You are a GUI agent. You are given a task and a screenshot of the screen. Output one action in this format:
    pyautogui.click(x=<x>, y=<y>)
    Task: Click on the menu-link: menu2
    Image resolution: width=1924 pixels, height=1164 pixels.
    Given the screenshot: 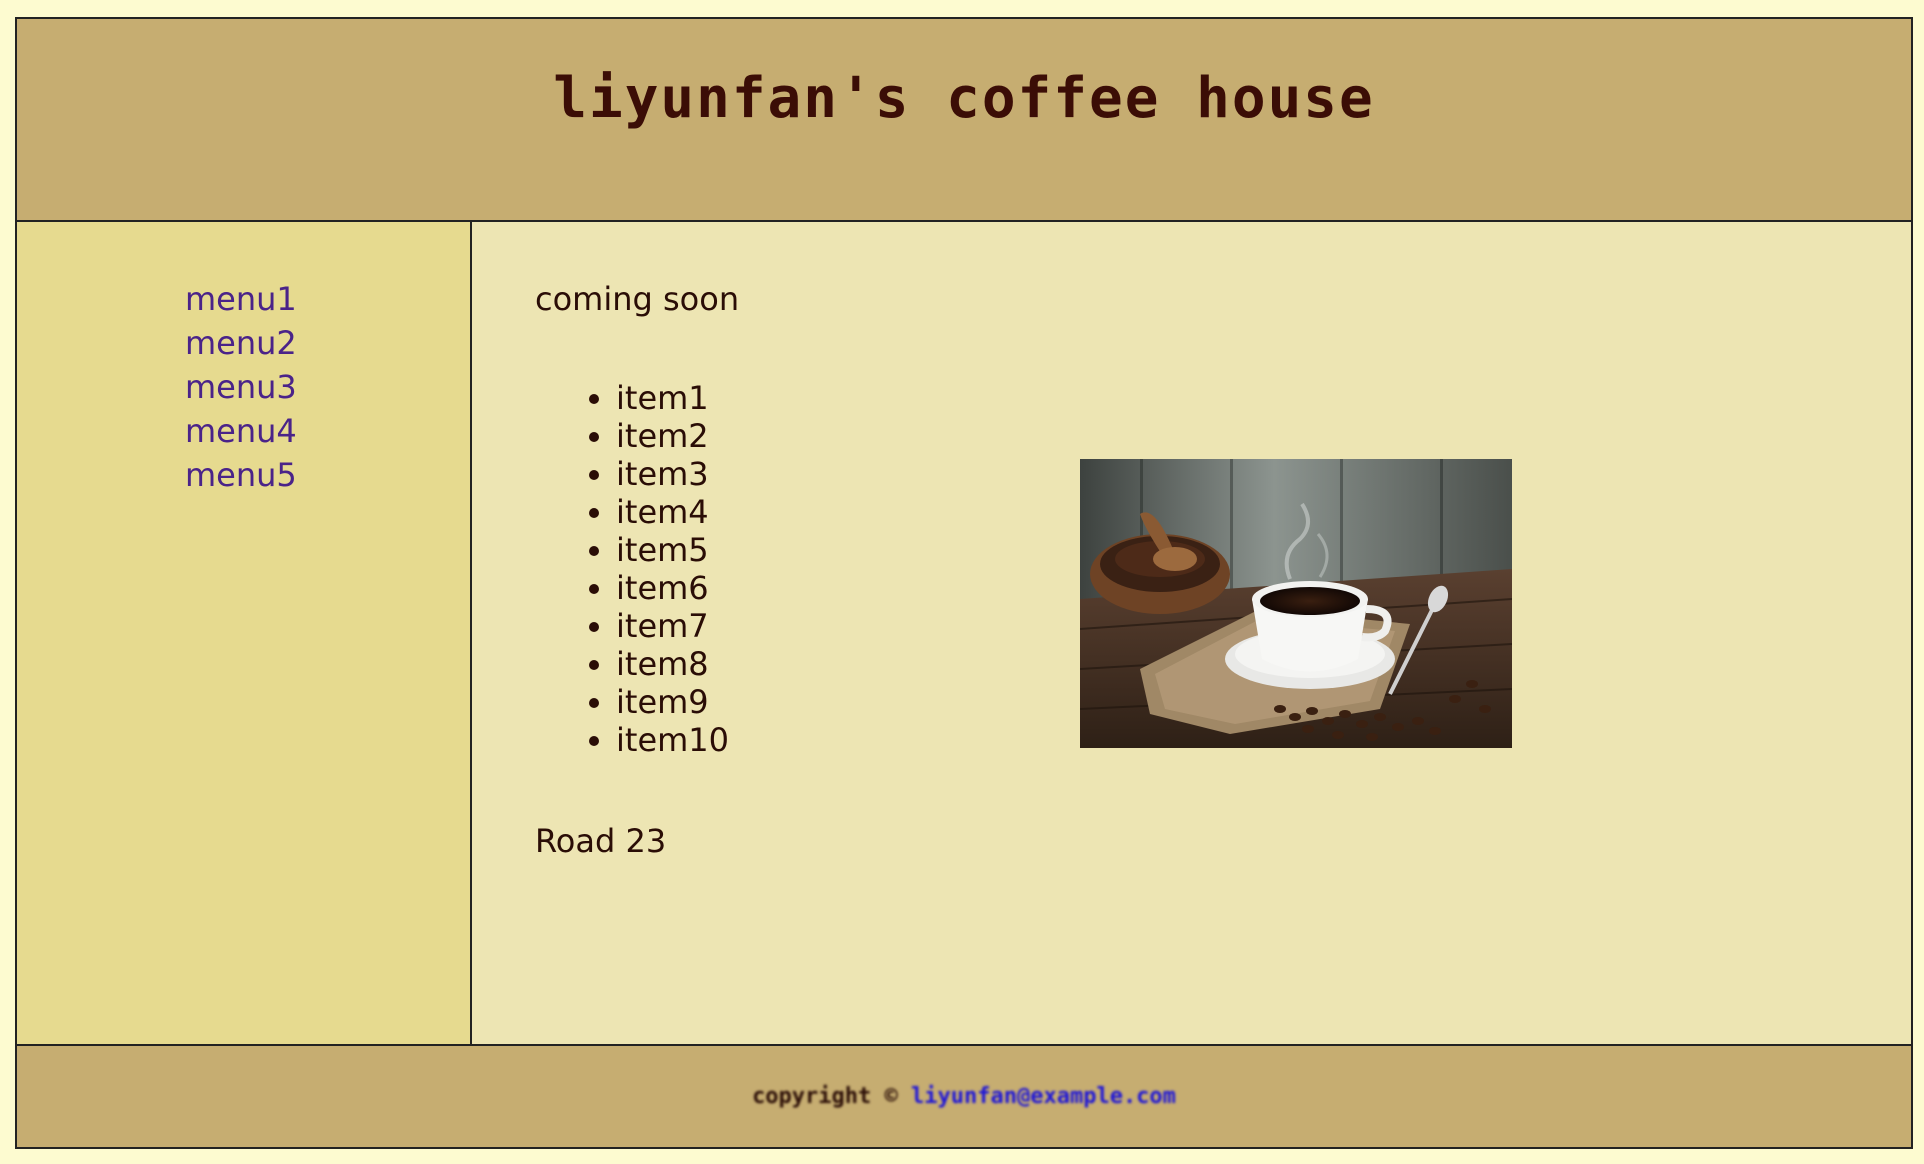 What is the action you would take?
    pyautogui.click(x=241, y=343)
    